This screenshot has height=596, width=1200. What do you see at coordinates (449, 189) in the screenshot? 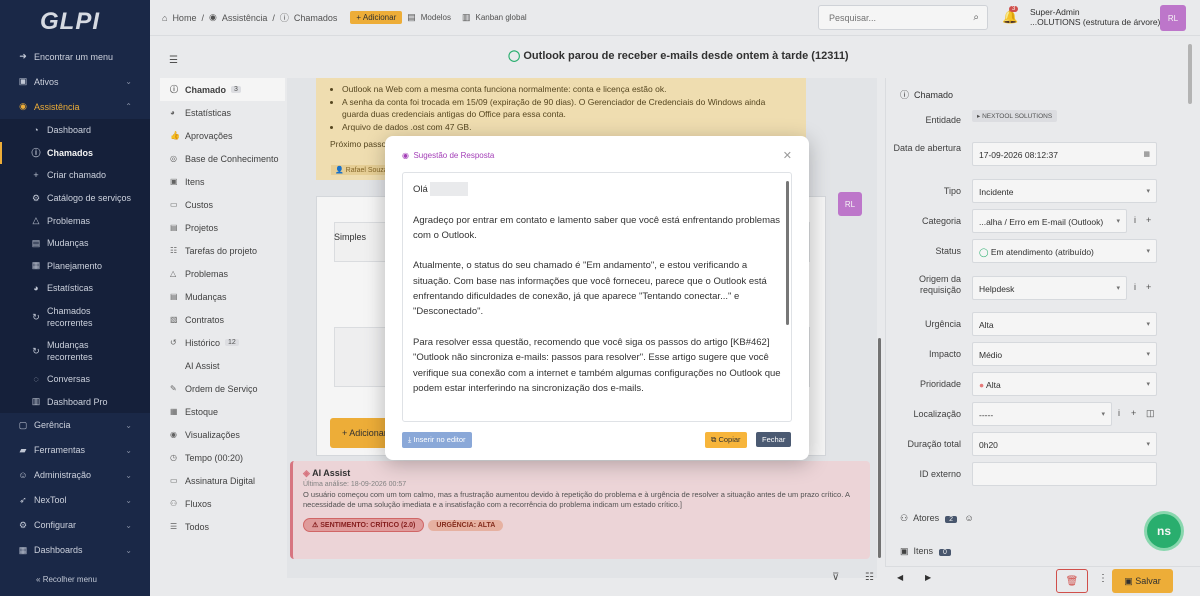
I see `redacted-name` at bounding box center [449, 189].